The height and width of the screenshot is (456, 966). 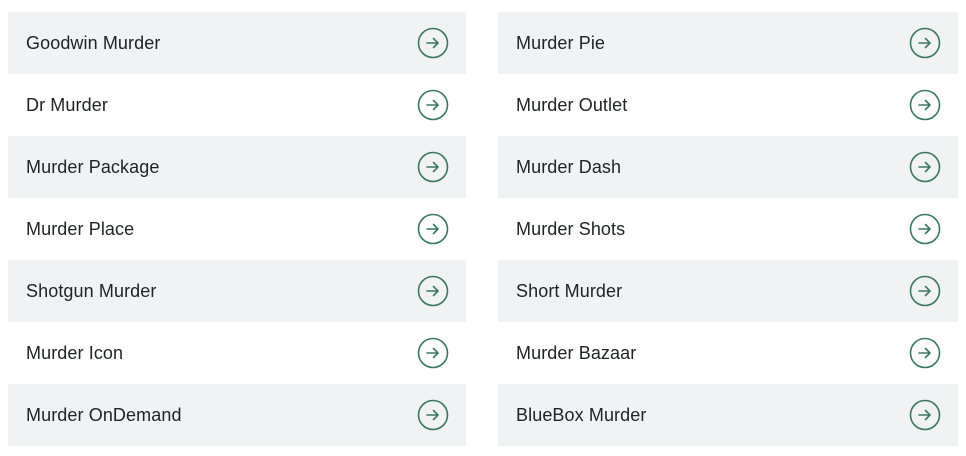 What do you see at coordinates (237, 353) in the screenshot?
I see `name-suggestion-row: Murder Icon` at bounding box center [237, 353].